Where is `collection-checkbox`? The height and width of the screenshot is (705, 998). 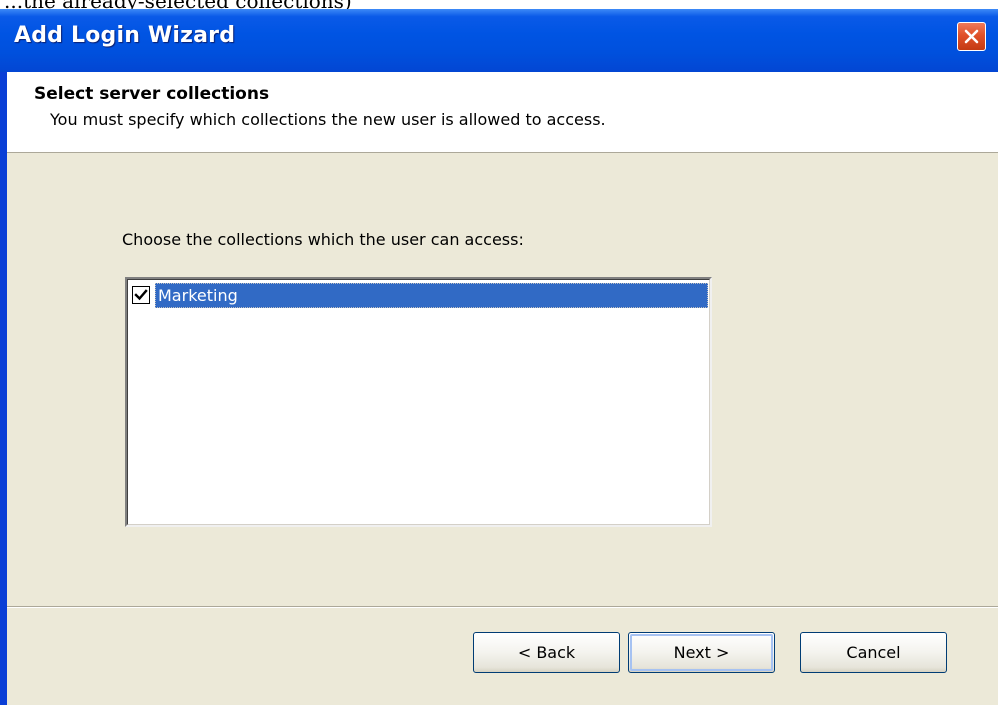
collection-checkbox is located at coordinates (141, 295).